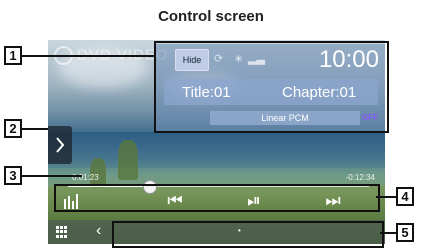 The image size is (422, 248). I want to click on callout-number: 4, so click(405, 196).